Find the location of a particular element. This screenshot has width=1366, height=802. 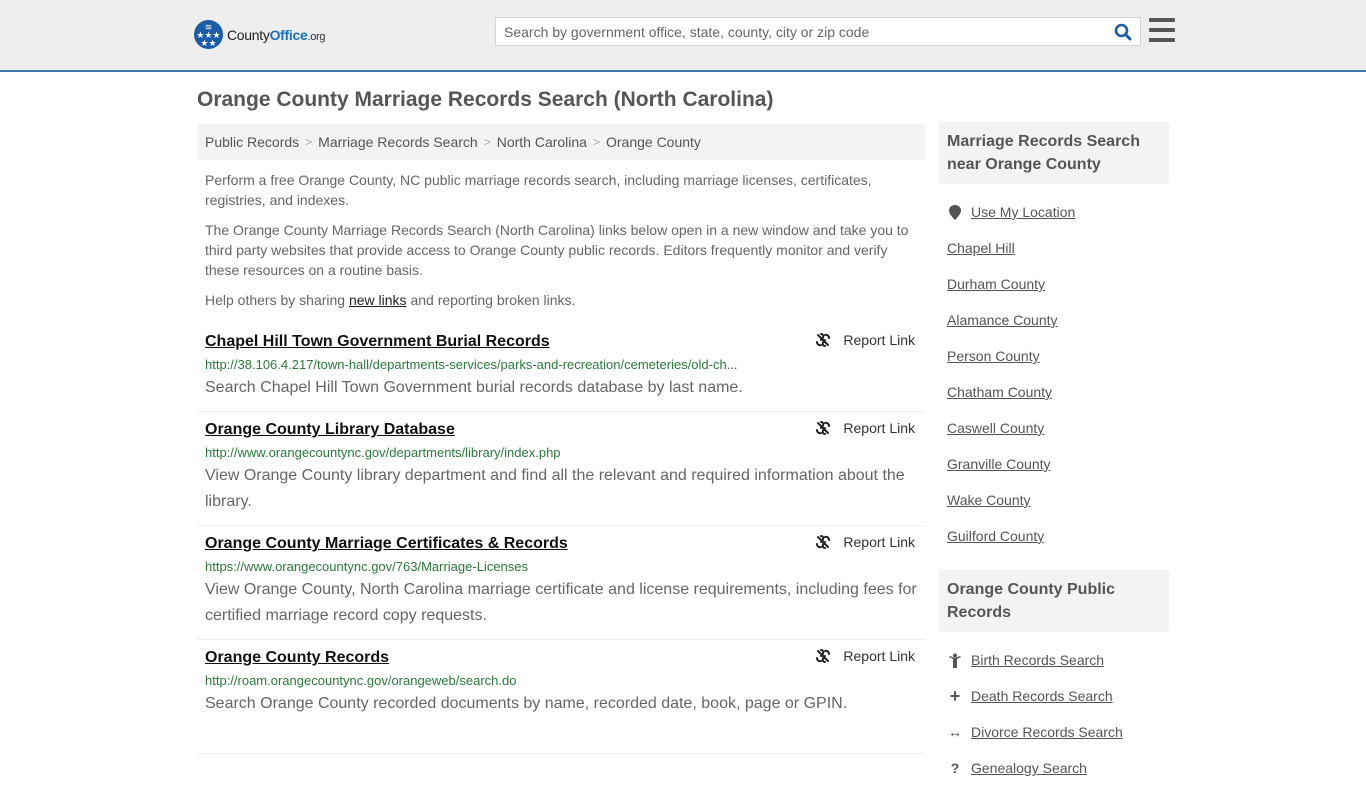

child-icon is located at coordinates (955, 660).